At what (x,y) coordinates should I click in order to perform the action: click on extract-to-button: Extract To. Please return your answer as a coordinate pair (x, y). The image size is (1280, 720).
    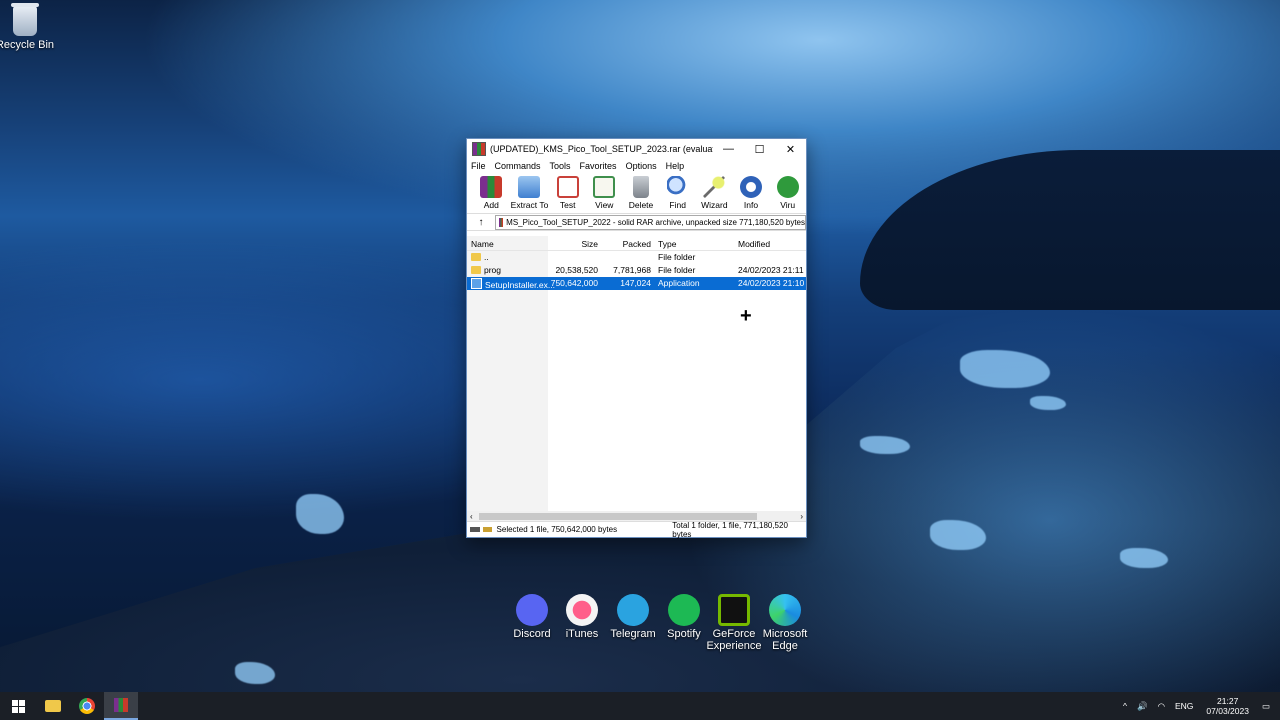
    Looking at the image, I should click on (530, 193).